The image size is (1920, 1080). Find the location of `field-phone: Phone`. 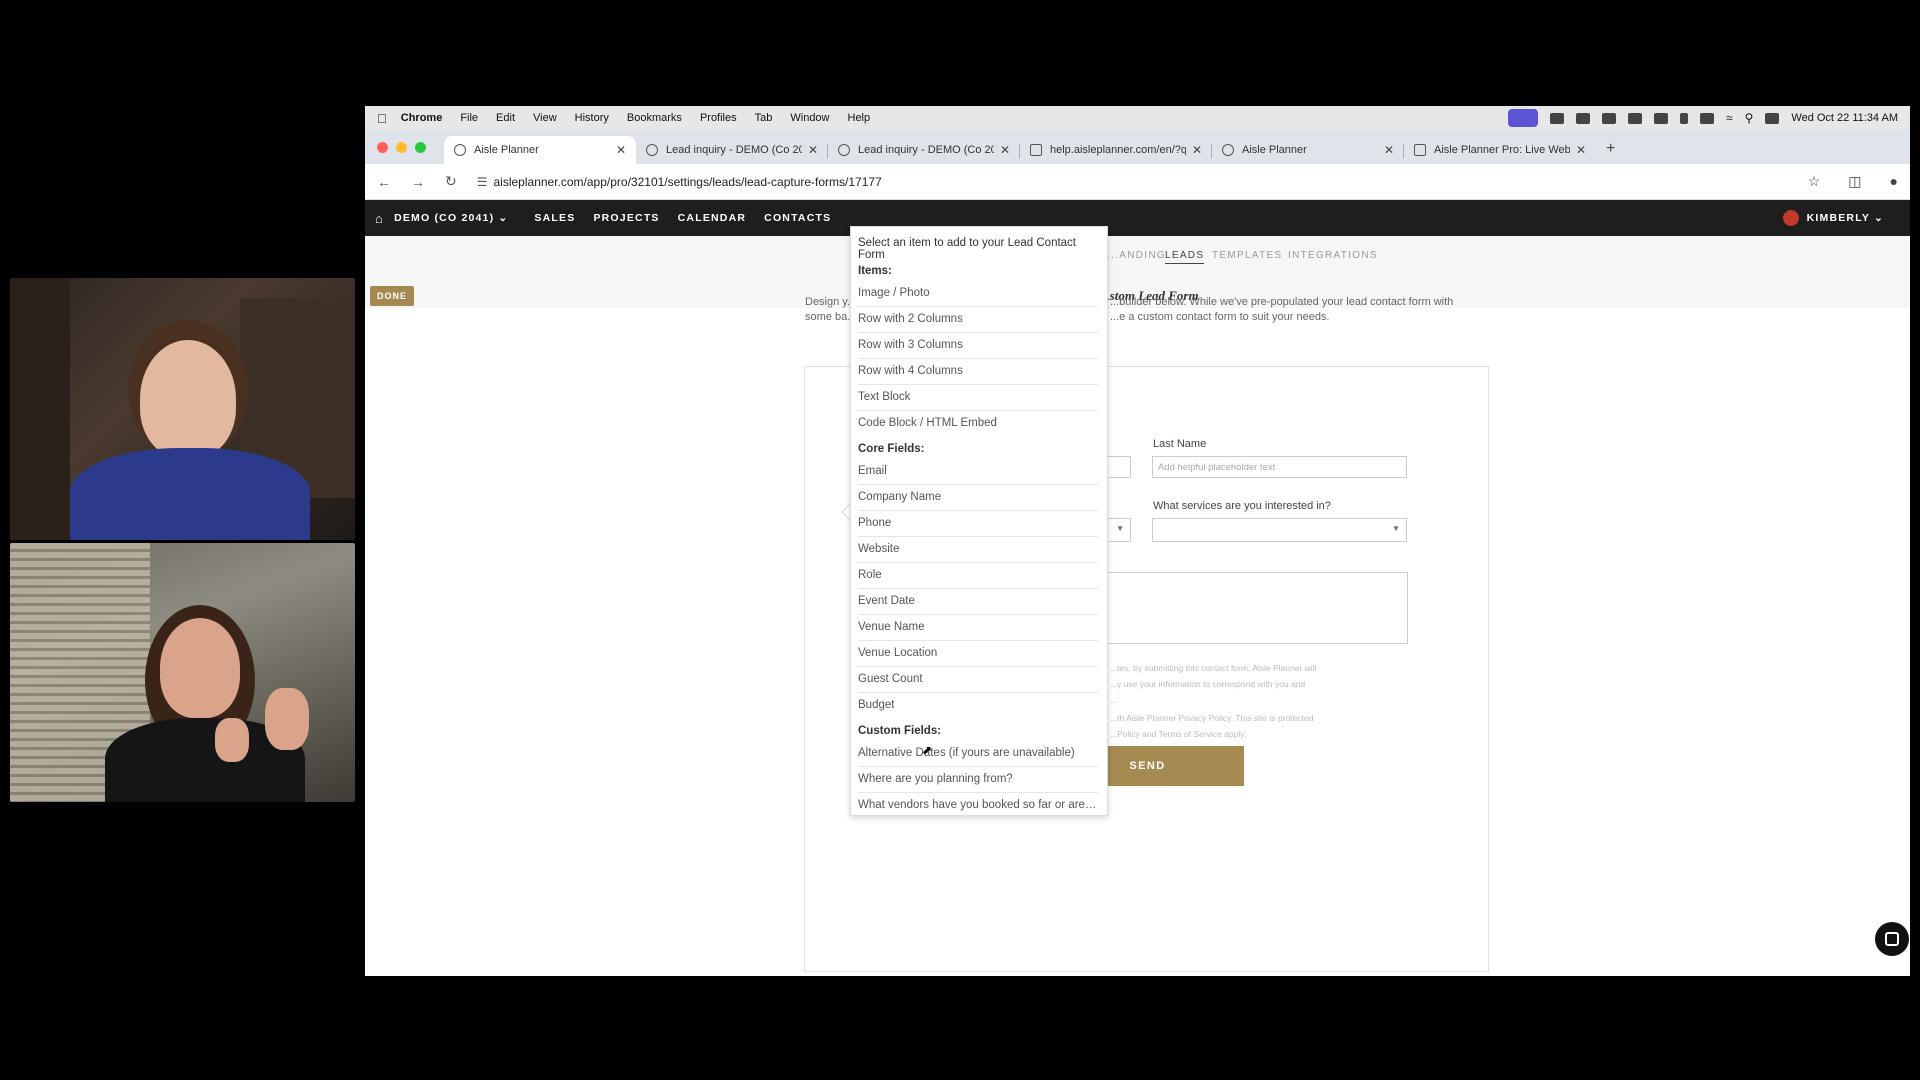

field-phone: Phone is located at coordinates (978, 524).